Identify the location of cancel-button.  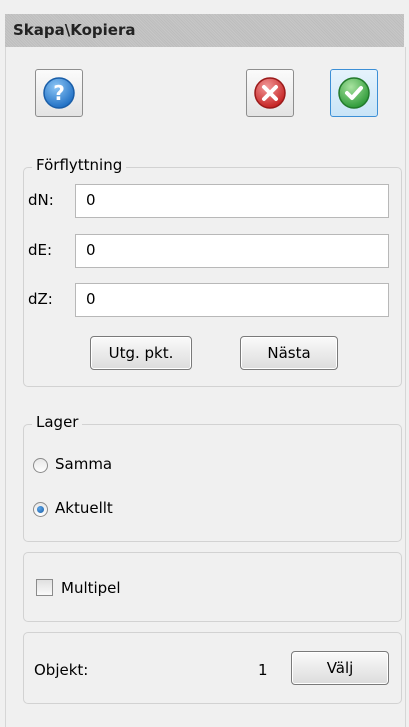
(270, 93).